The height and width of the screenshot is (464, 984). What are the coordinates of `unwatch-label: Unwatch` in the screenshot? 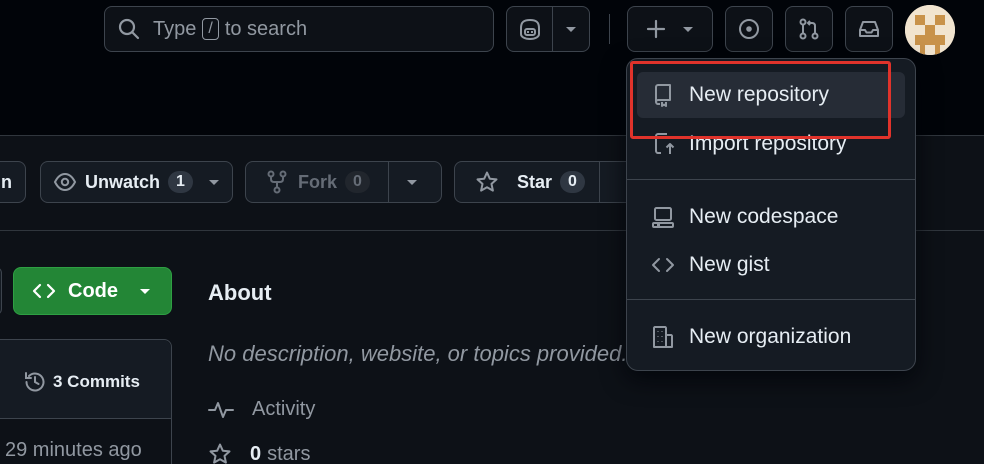 It's located at (123, 181).